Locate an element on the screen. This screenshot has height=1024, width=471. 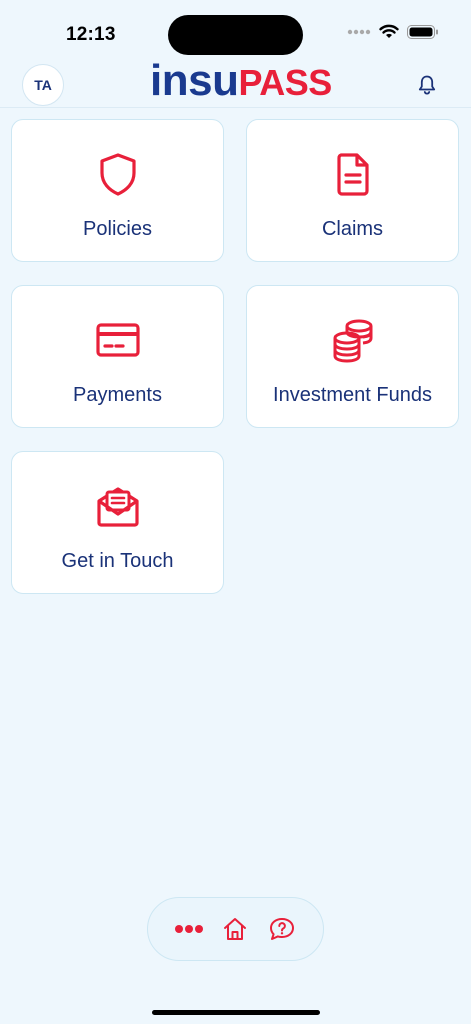
tile-policies: Policies is located at coordinates (117, 190).